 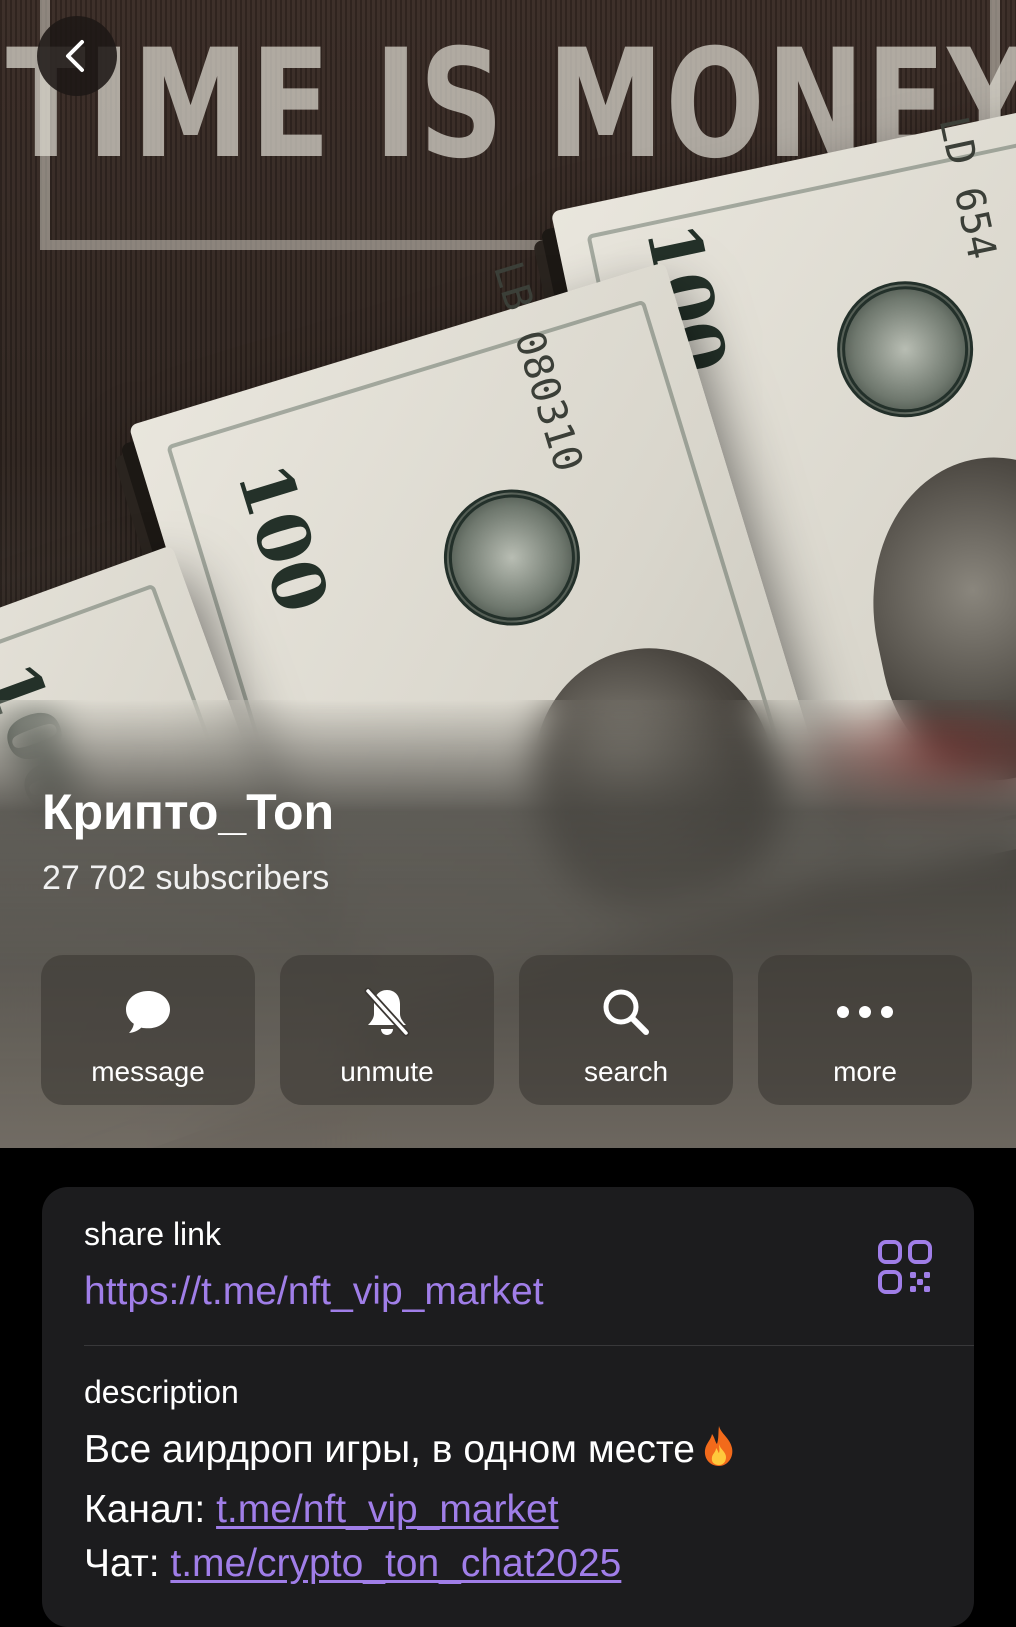 What do you see at coordinates (188, 812) in the screenshot?
I see `channel-name: Крипто_Ton` at bounding box center [188, 812].